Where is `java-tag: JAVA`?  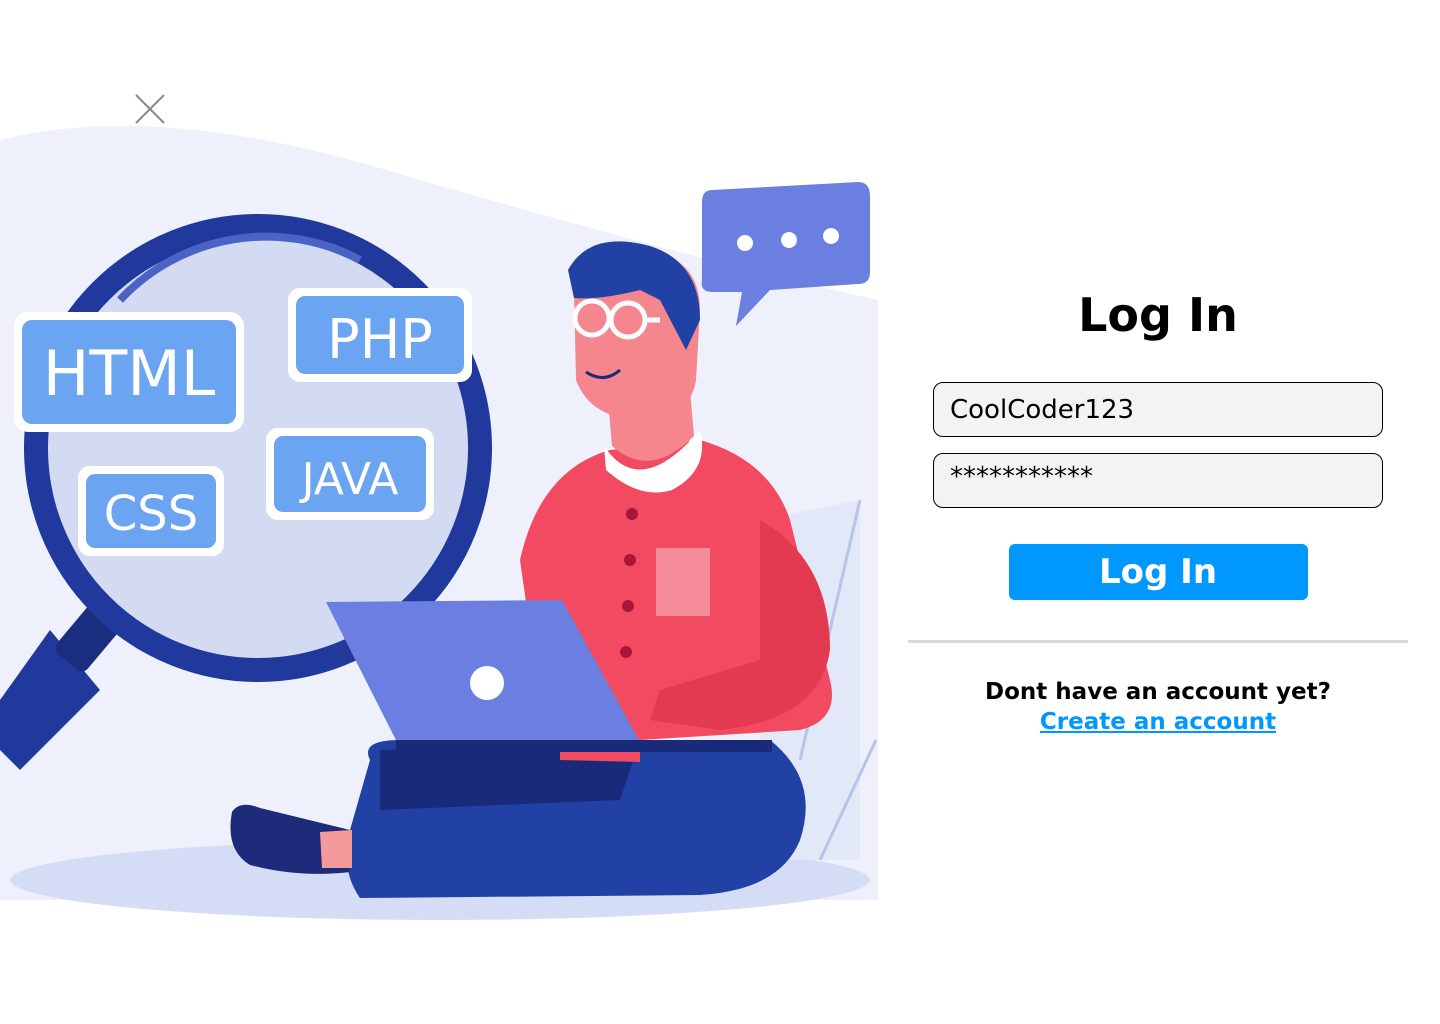
java-tag: JAVA is located at coordinates (350, 474).